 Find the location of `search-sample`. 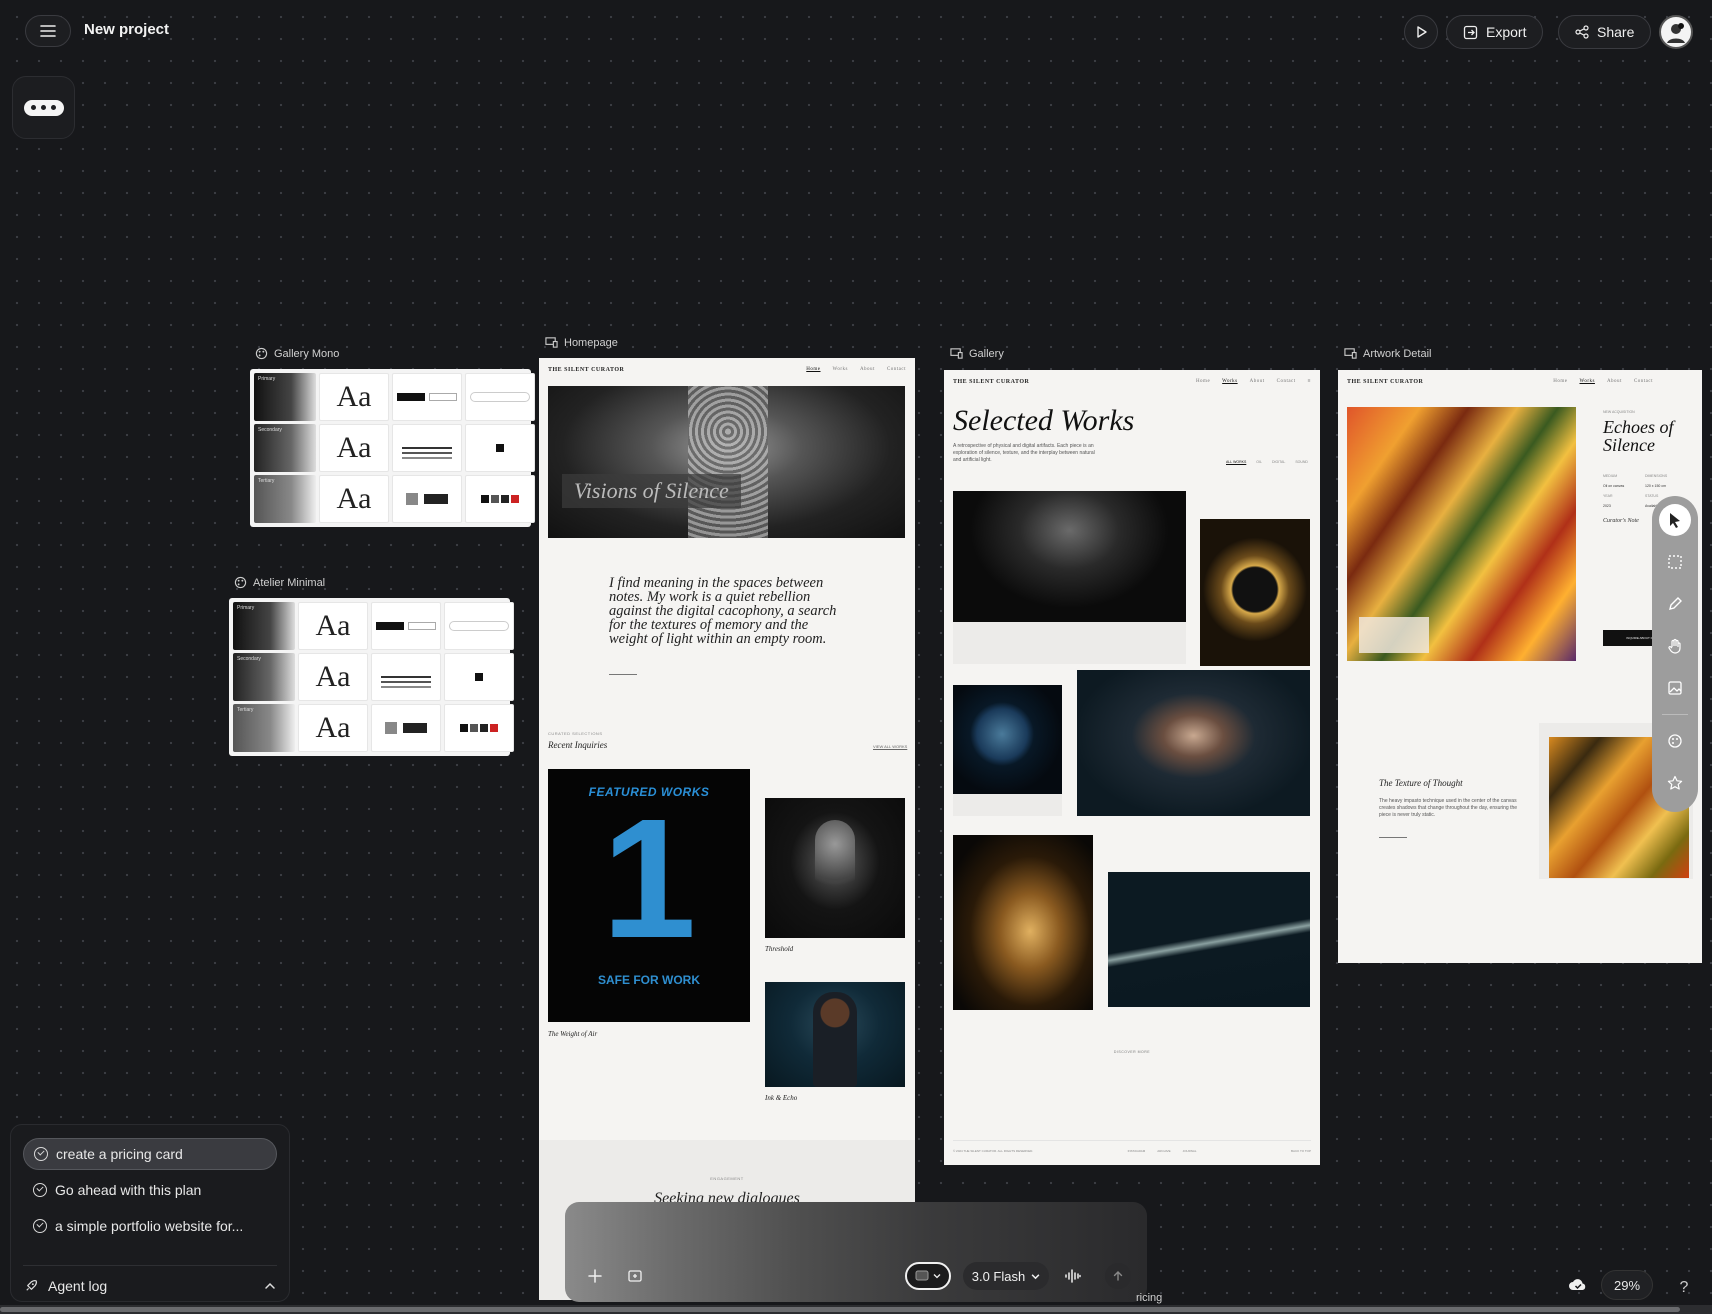

search-sample is located at coordinates (500, 397).